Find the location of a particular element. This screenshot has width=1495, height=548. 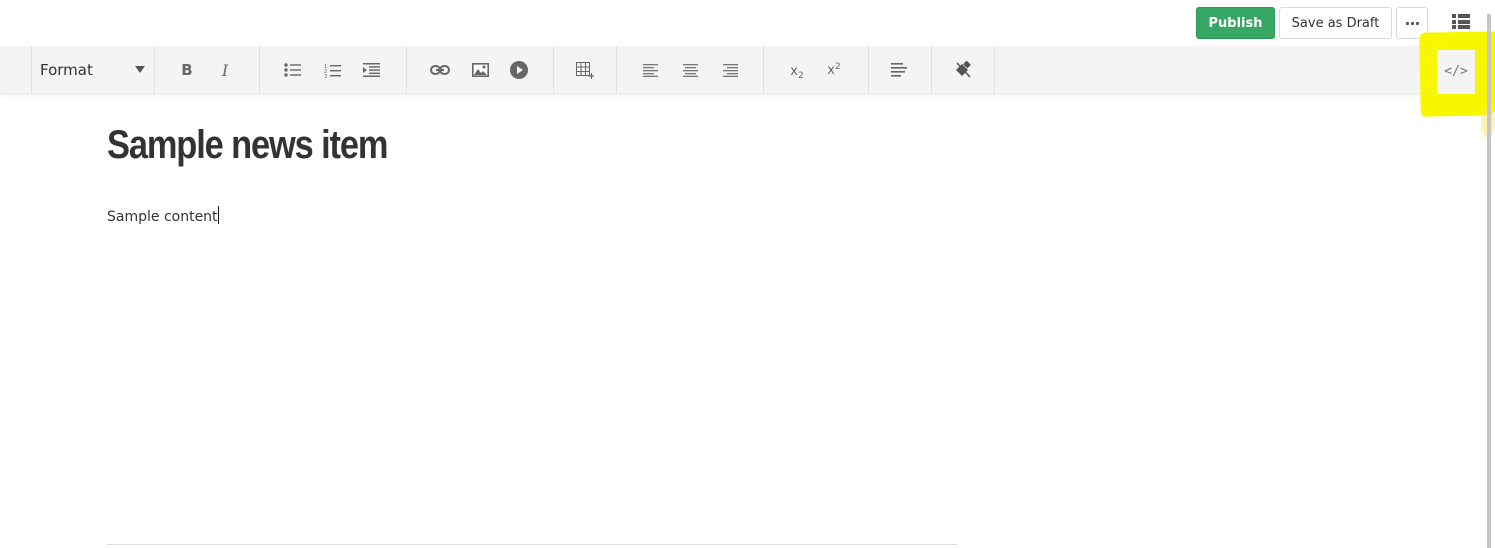

svg-text: 3 is located at coordinates (325, 76).